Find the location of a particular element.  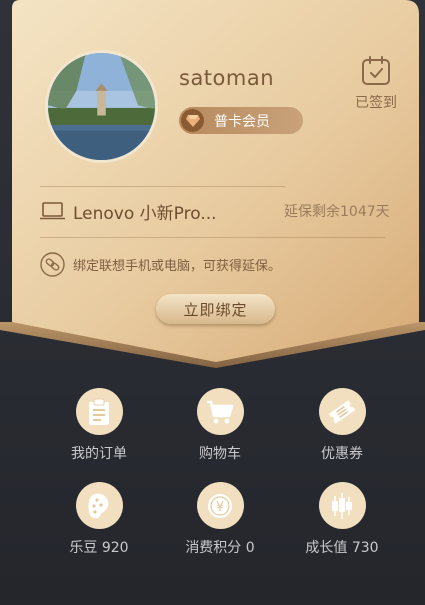

yen-coin-icon: ¥ is located at coordinates (220, 505).